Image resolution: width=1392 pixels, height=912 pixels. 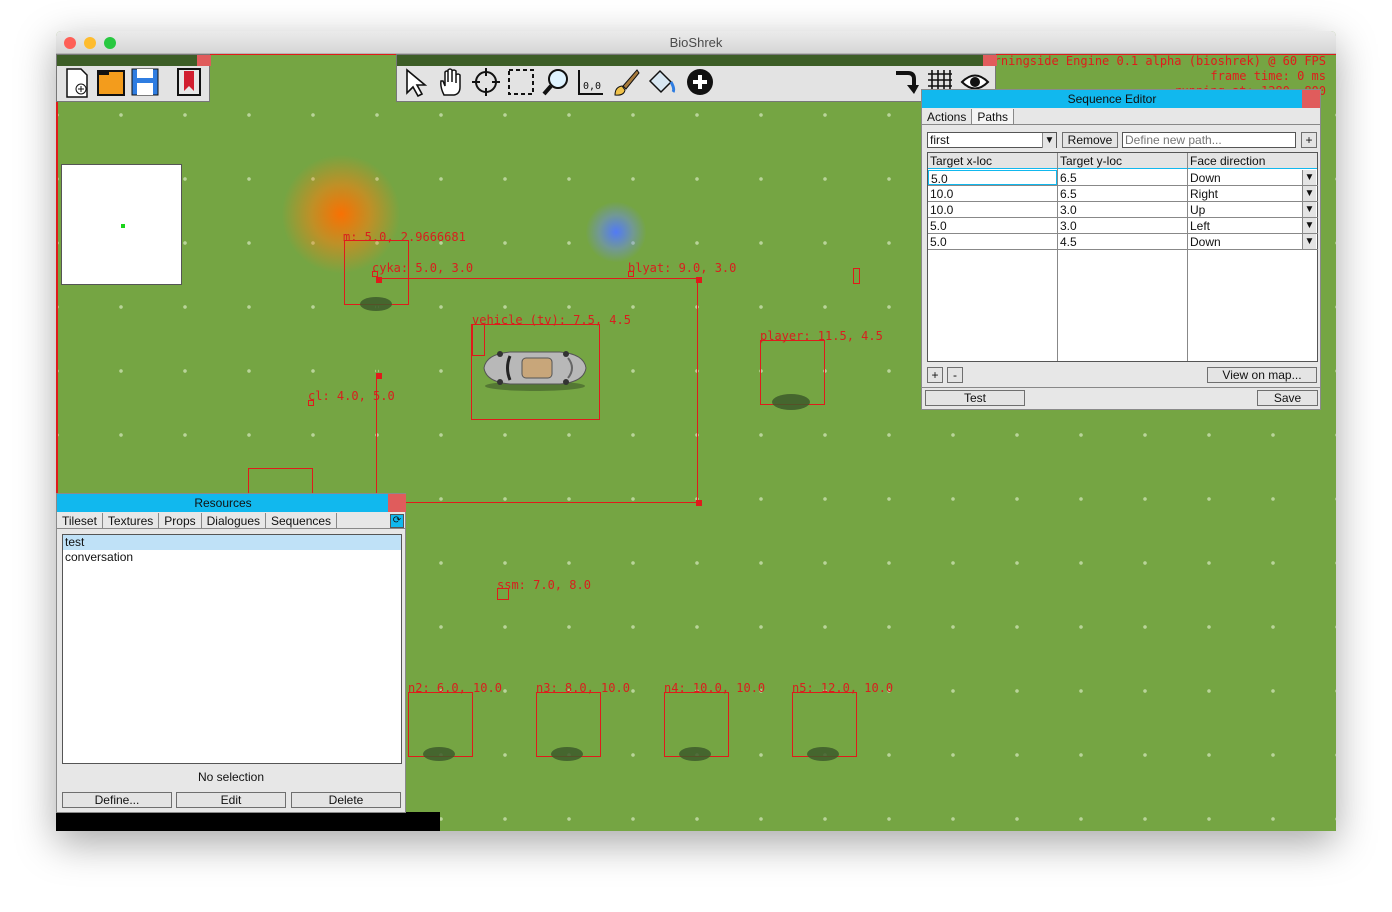 I want to click on add-path-button: +, so click(x=1309, y=140).